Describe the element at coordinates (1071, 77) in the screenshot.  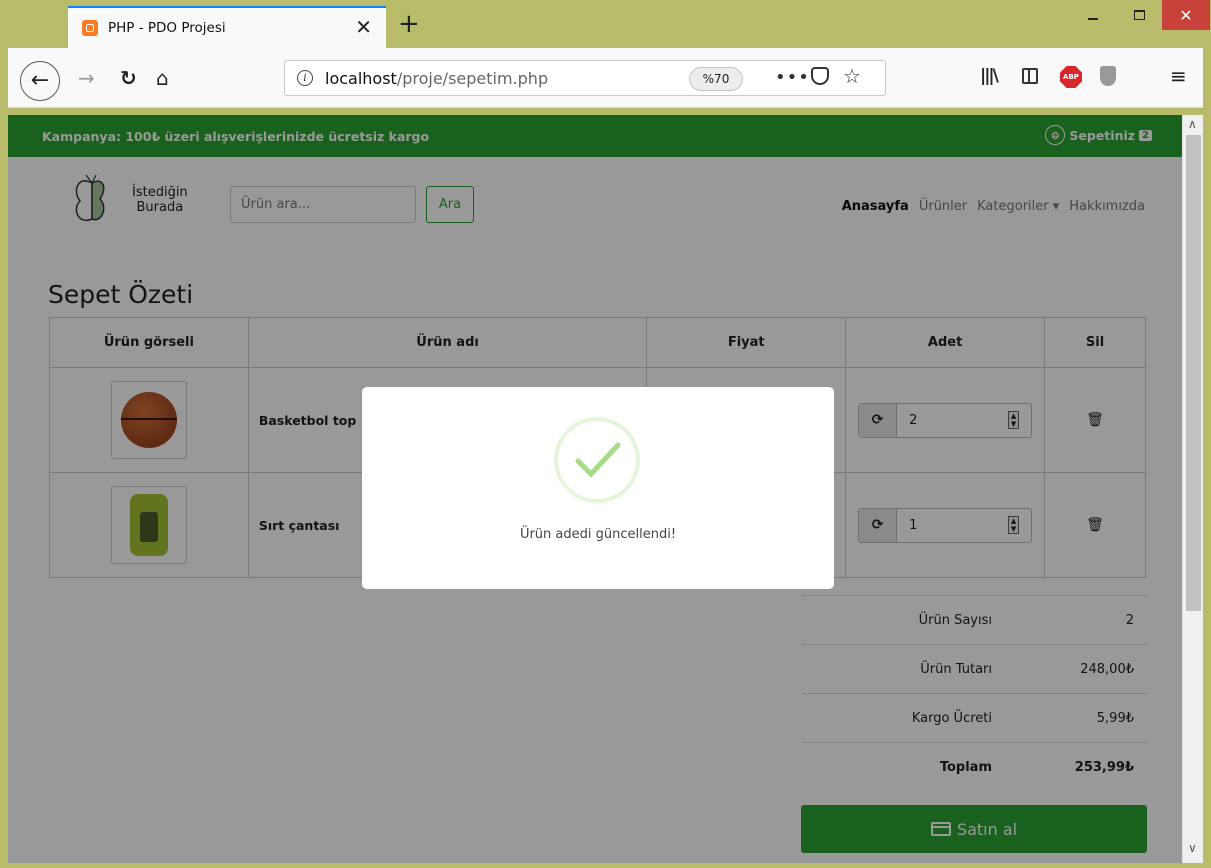
I see `adblock-plus-icon: ABP` at that location.